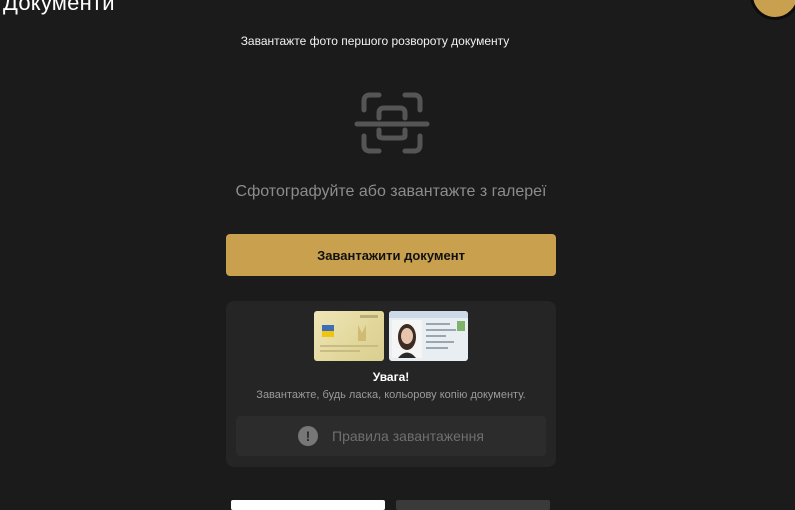  Describe the element at coordinates (473, 505) in the screenshot. I see `bottom-secondary-button` at that location.